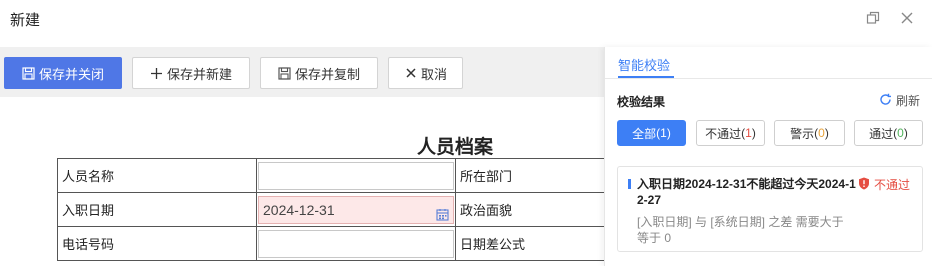 This screenshot has width=932, height=266. I want to click on hire-date-label: 入职日期, so click(157, 209).